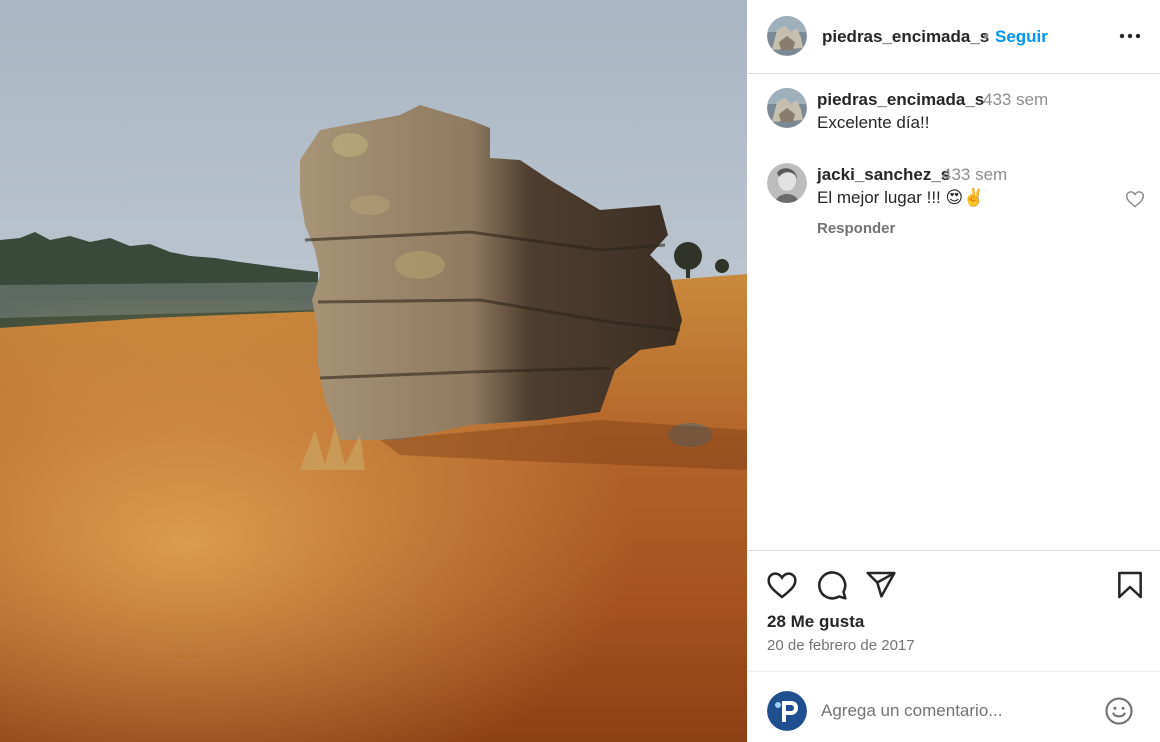 Image resolution: width=1160 pixels, height=742 pixels. I want to click on more-options-icon, so click(1130, 36).